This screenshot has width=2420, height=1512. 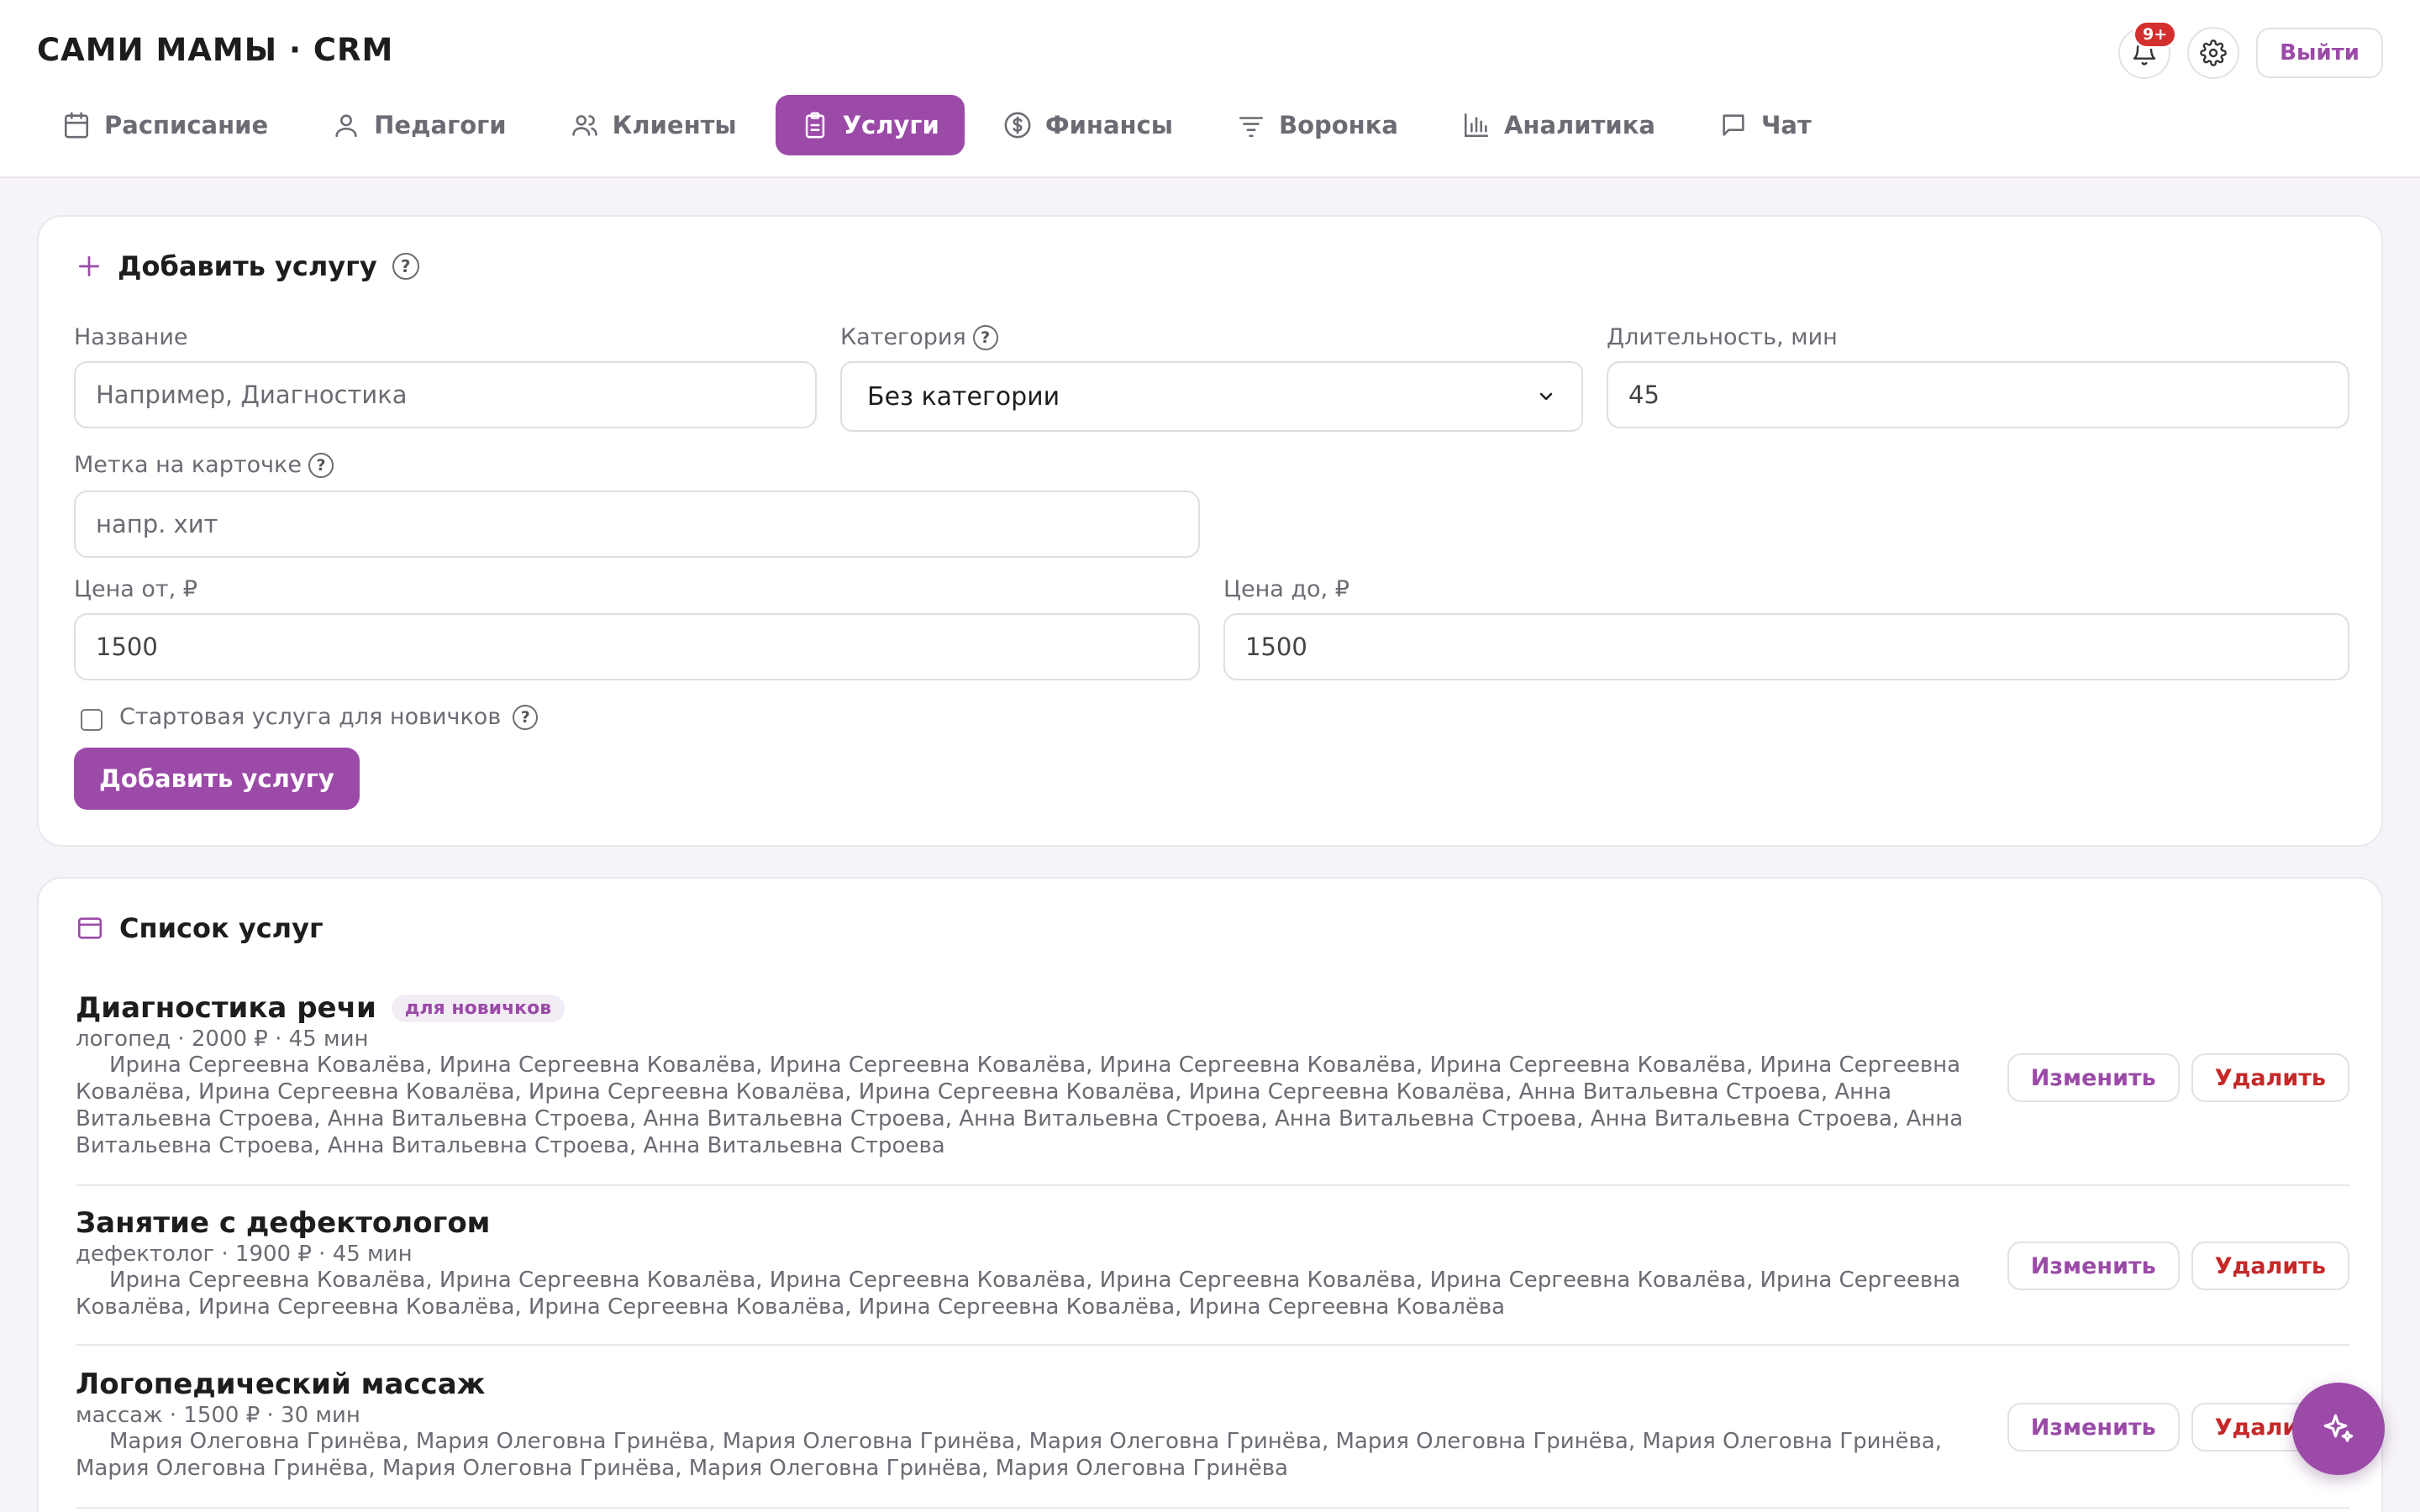 What do you see at coordinates (89, 266) in the screenshot?
I see `plus-icon` at bounding box center [89, 266].